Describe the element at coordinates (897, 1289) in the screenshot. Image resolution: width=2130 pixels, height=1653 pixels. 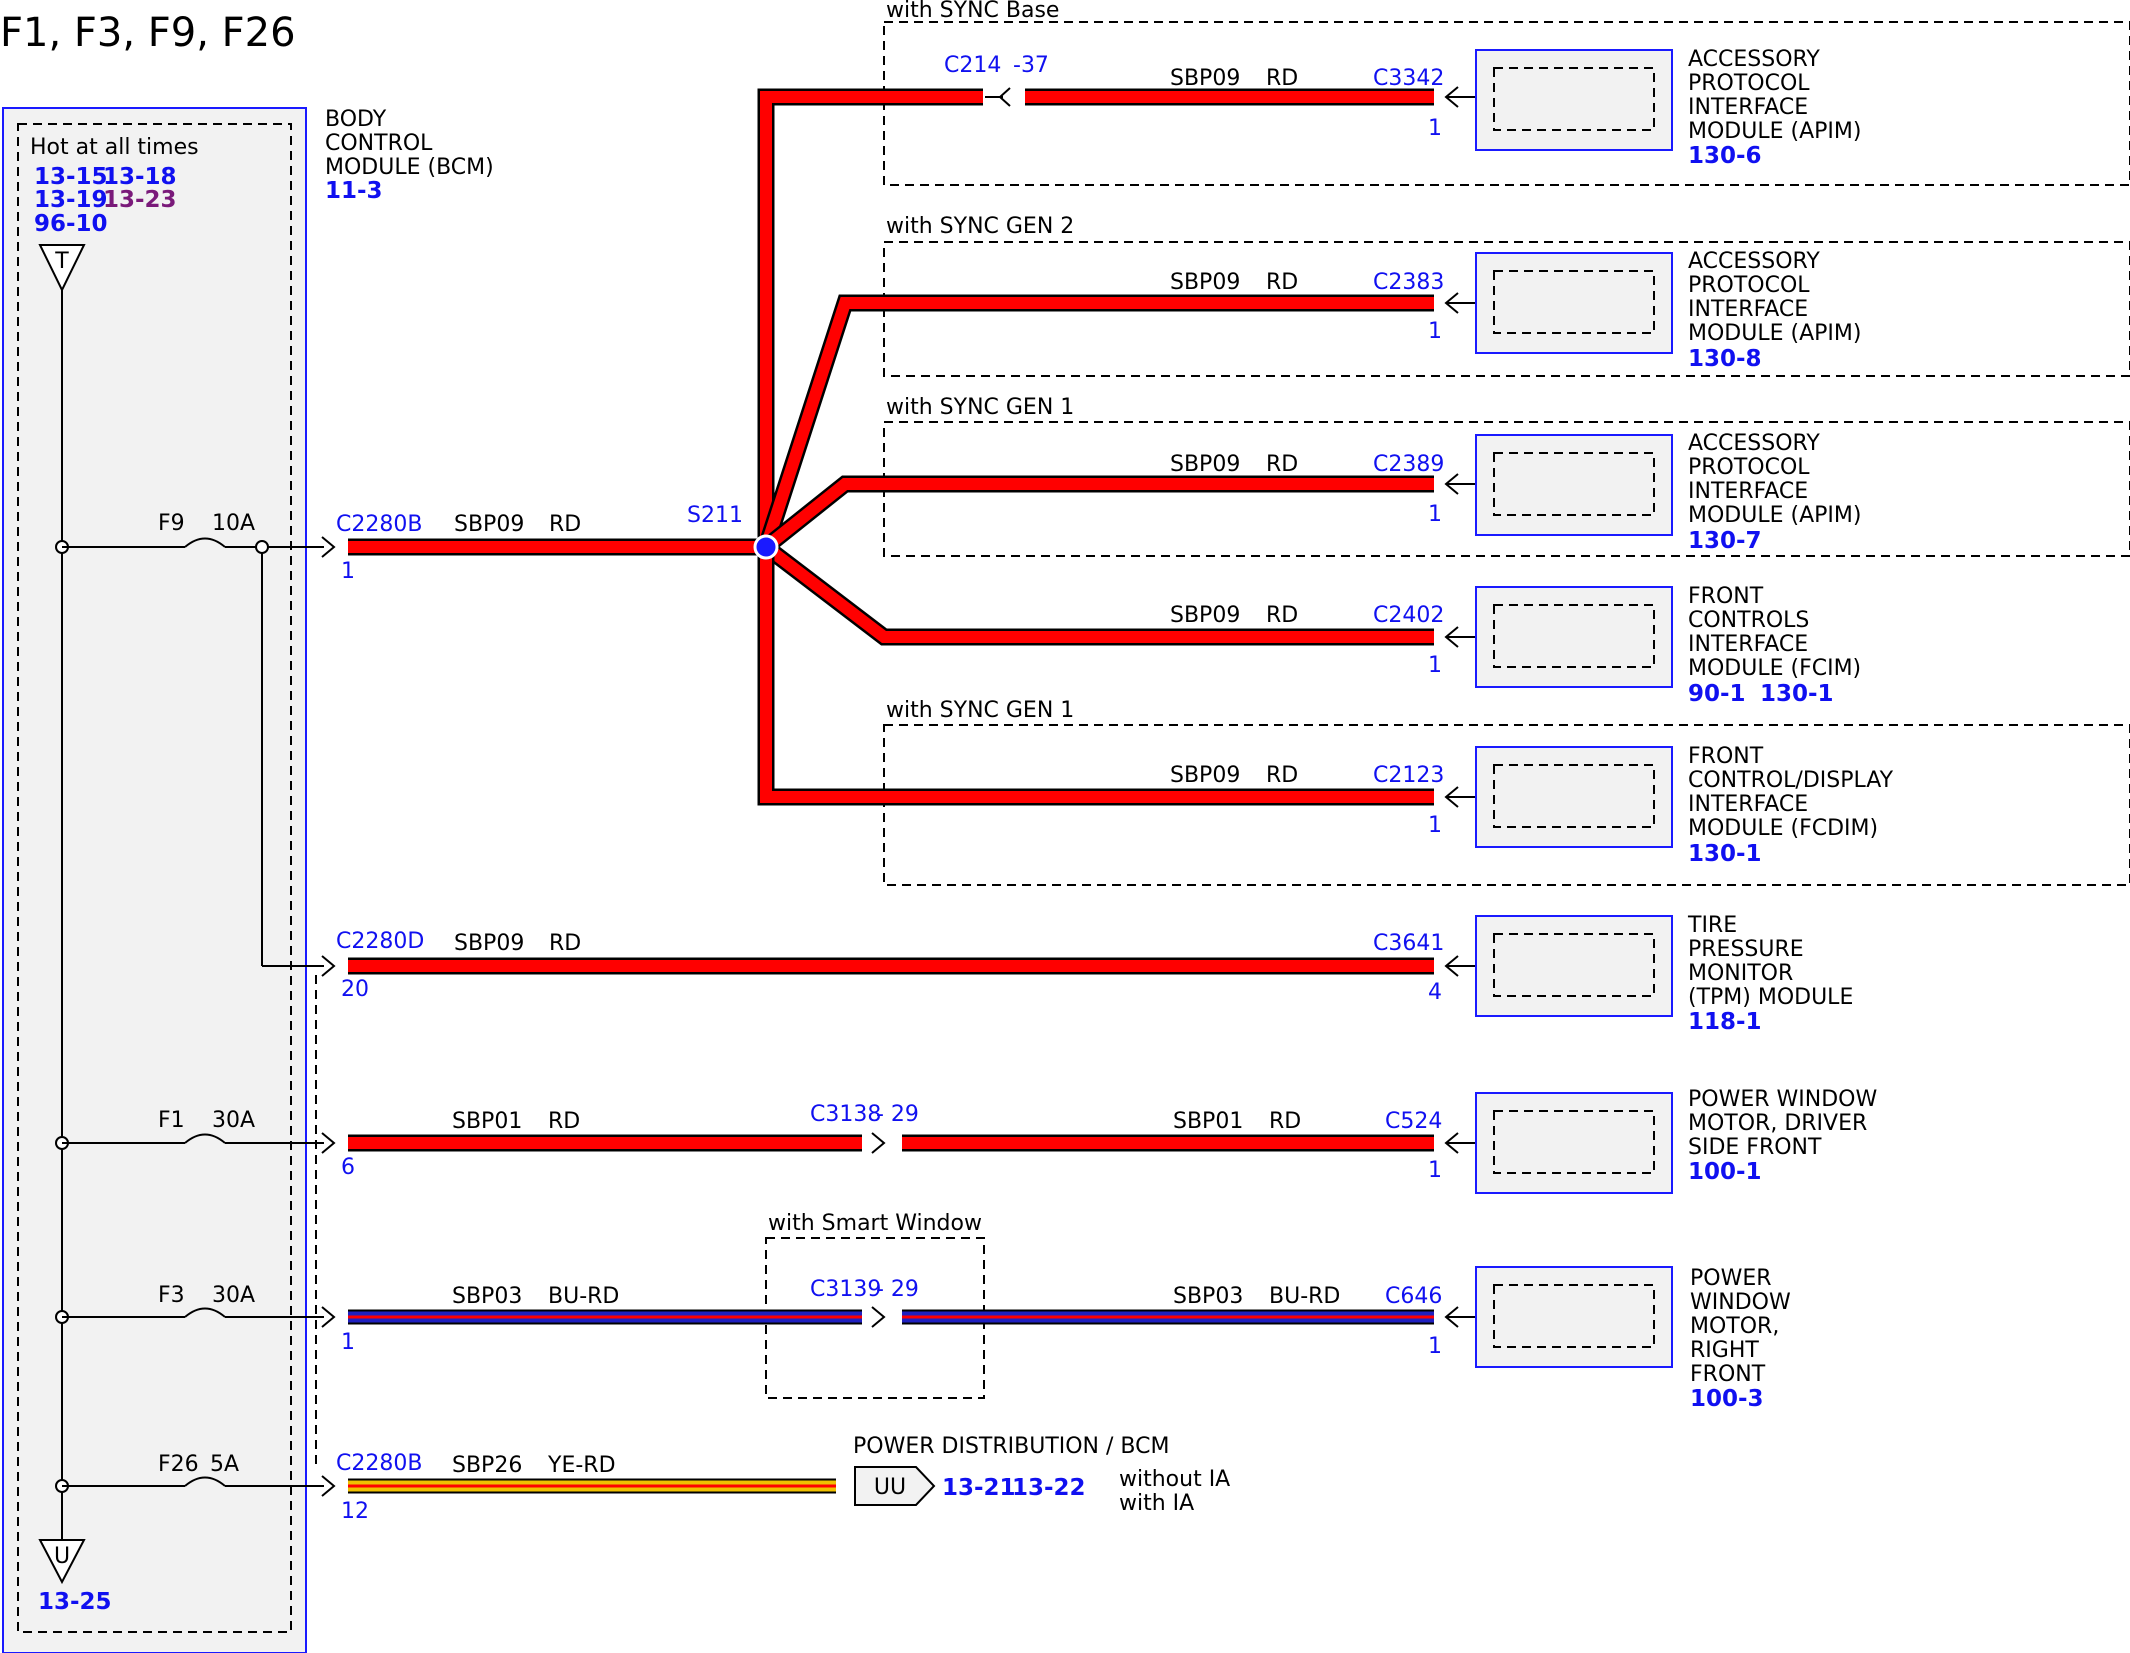
I see `inline-pin-label: - 29` at that location.